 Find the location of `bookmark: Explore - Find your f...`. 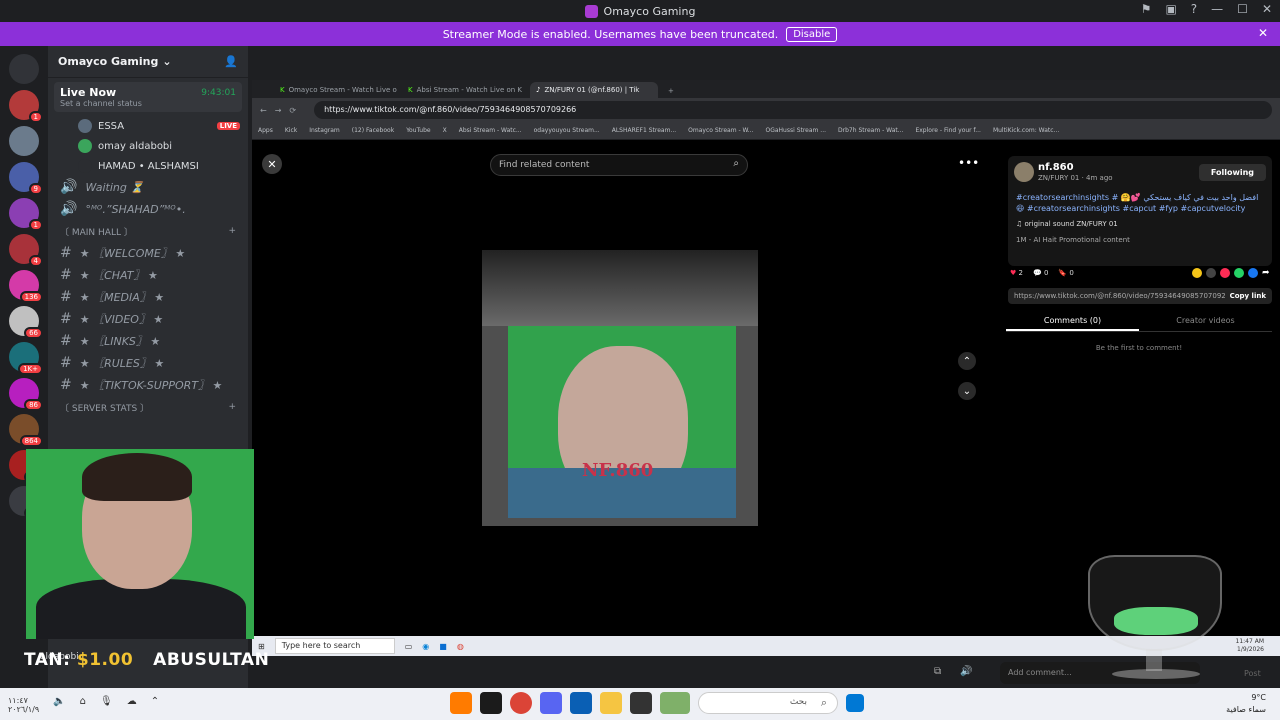

bookmark: Explore - Find your f... is located at coordinates (948, 130).